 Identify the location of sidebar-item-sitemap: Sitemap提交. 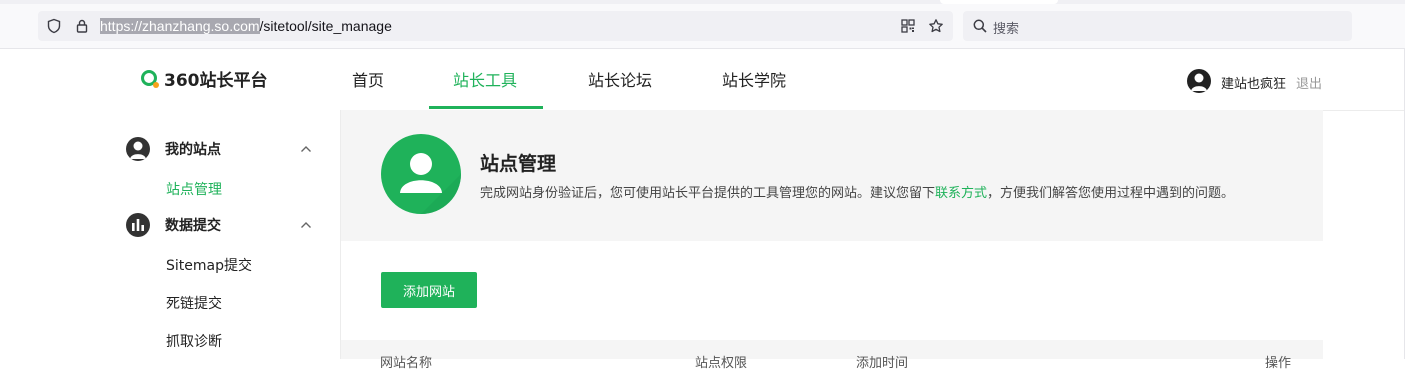
(209, 265).